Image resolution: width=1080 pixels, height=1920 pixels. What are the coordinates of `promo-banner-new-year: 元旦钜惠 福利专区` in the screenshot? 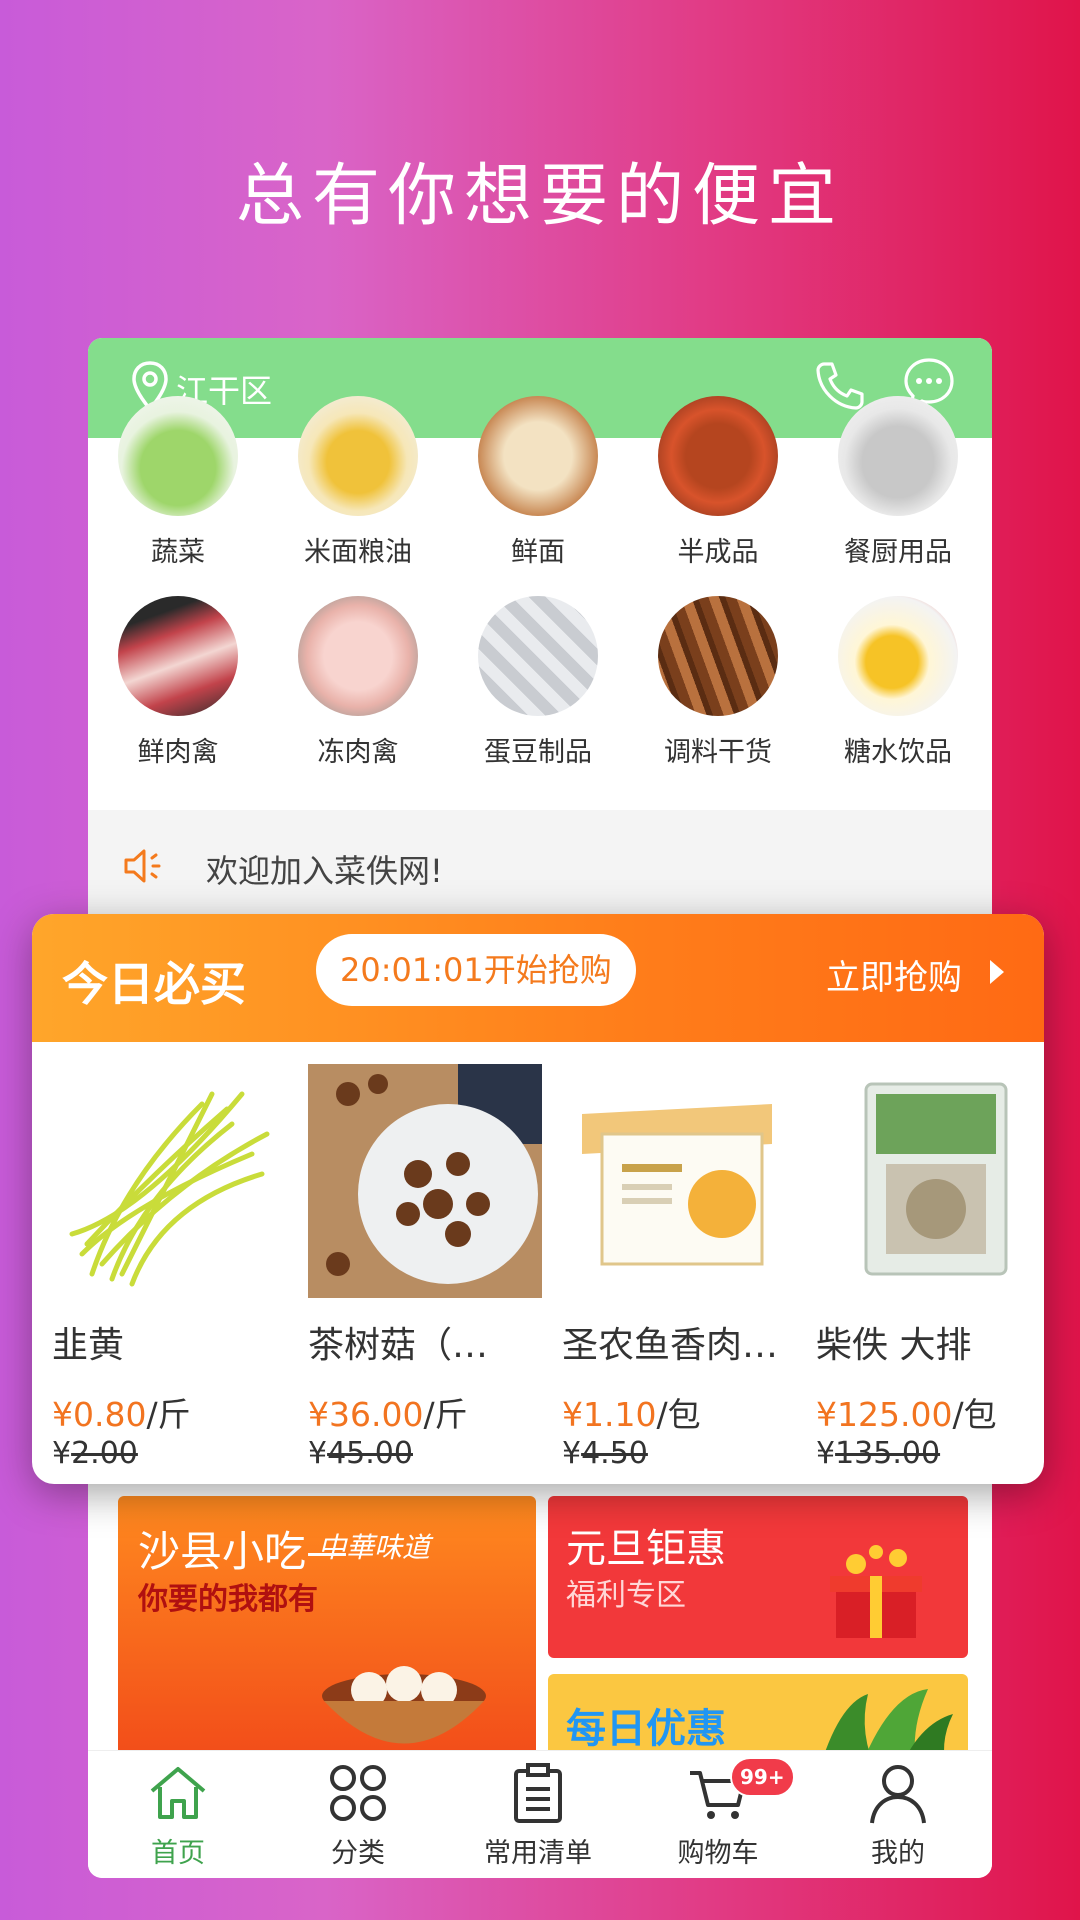 It's located at (758, 1577).